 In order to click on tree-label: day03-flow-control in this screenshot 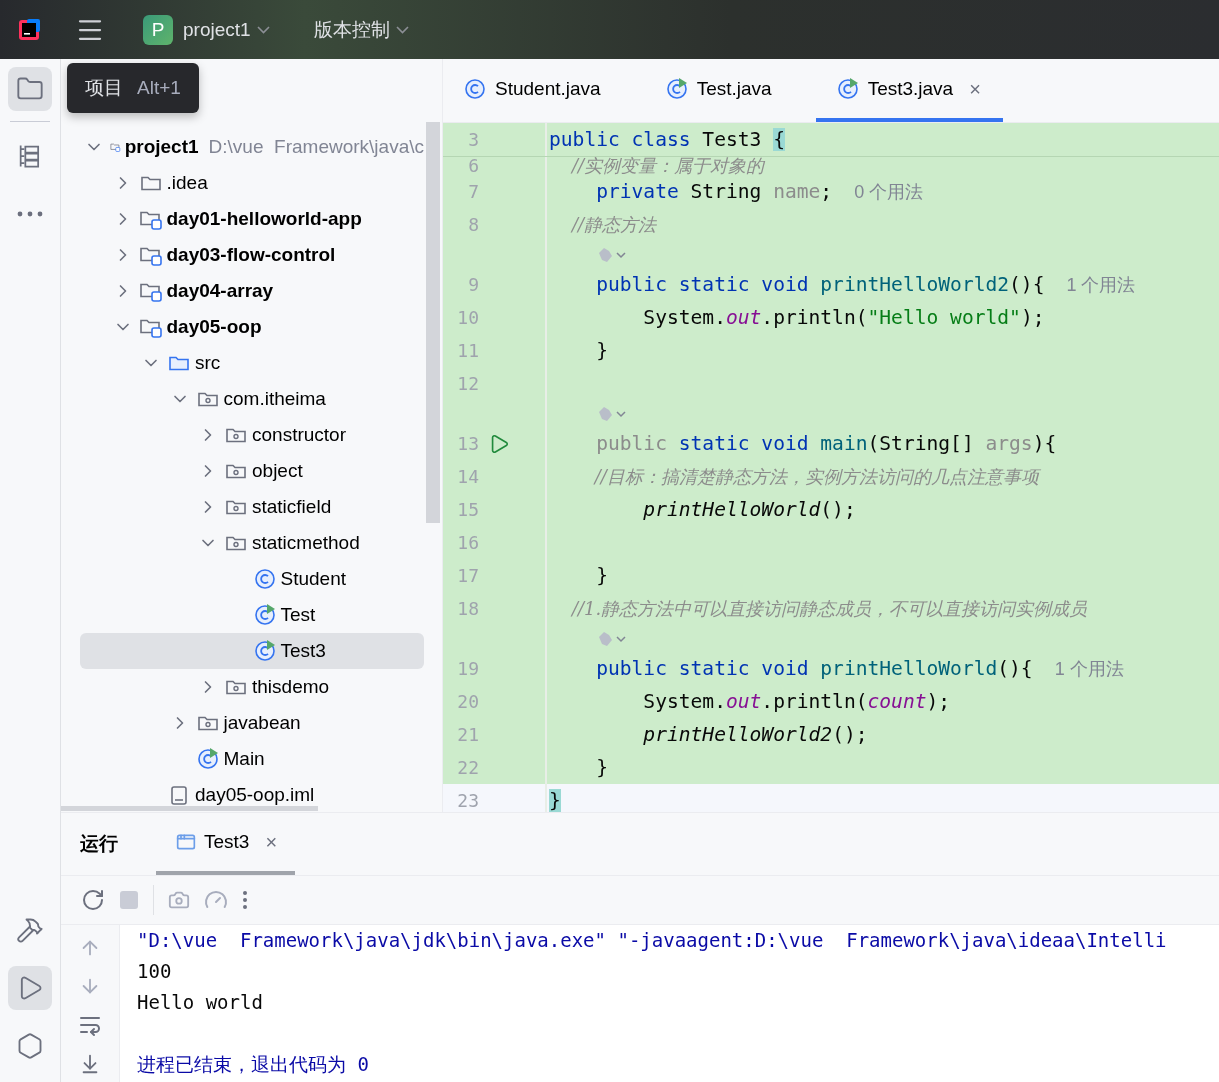, I will do `click(251, 255)`.